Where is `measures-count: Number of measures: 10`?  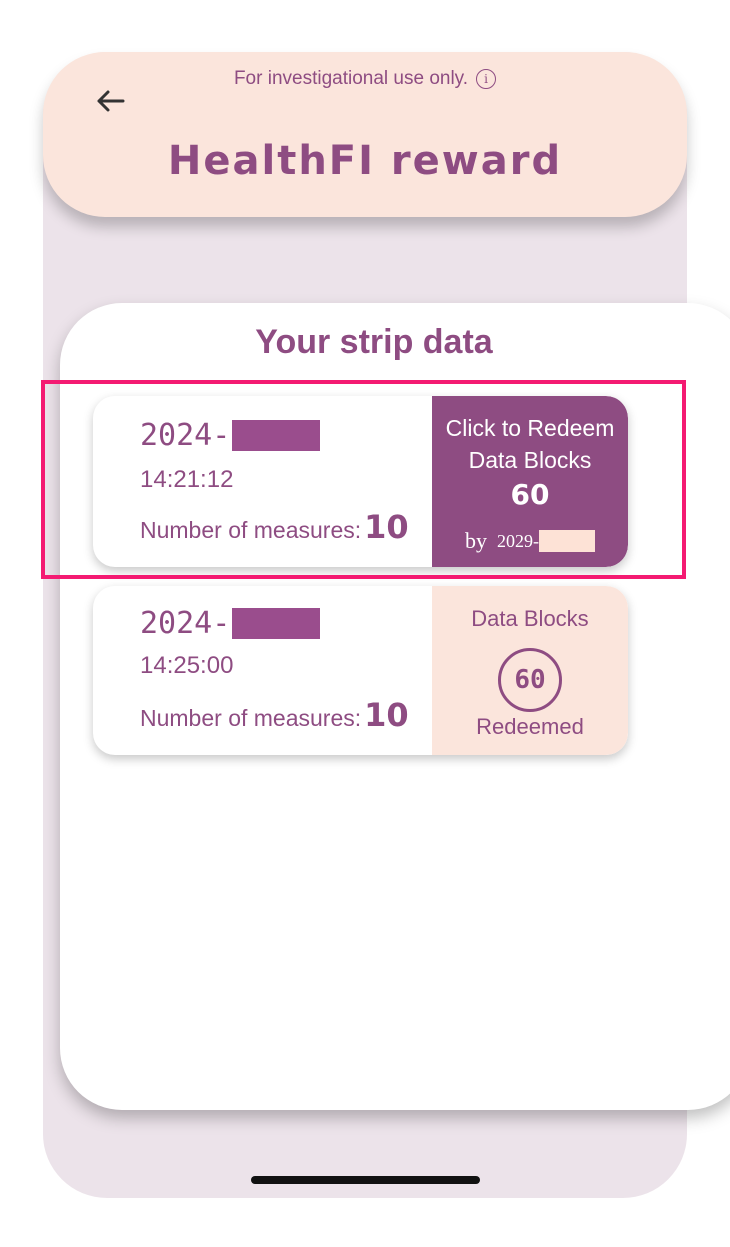 measures-count: Number of measures: 10 is located at coordinates (274, 715).